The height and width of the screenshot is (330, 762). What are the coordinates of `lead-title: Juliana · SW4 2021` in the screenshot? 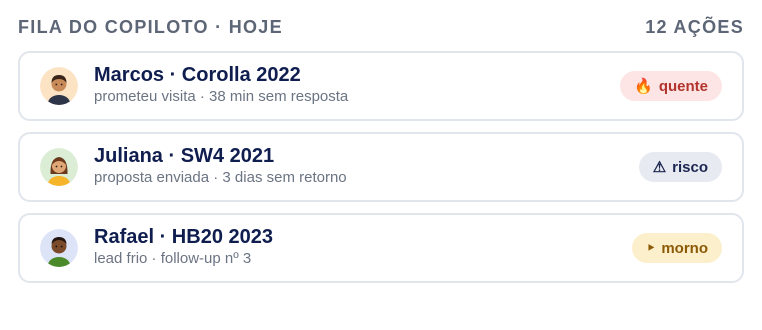 It's located at (184, 156).